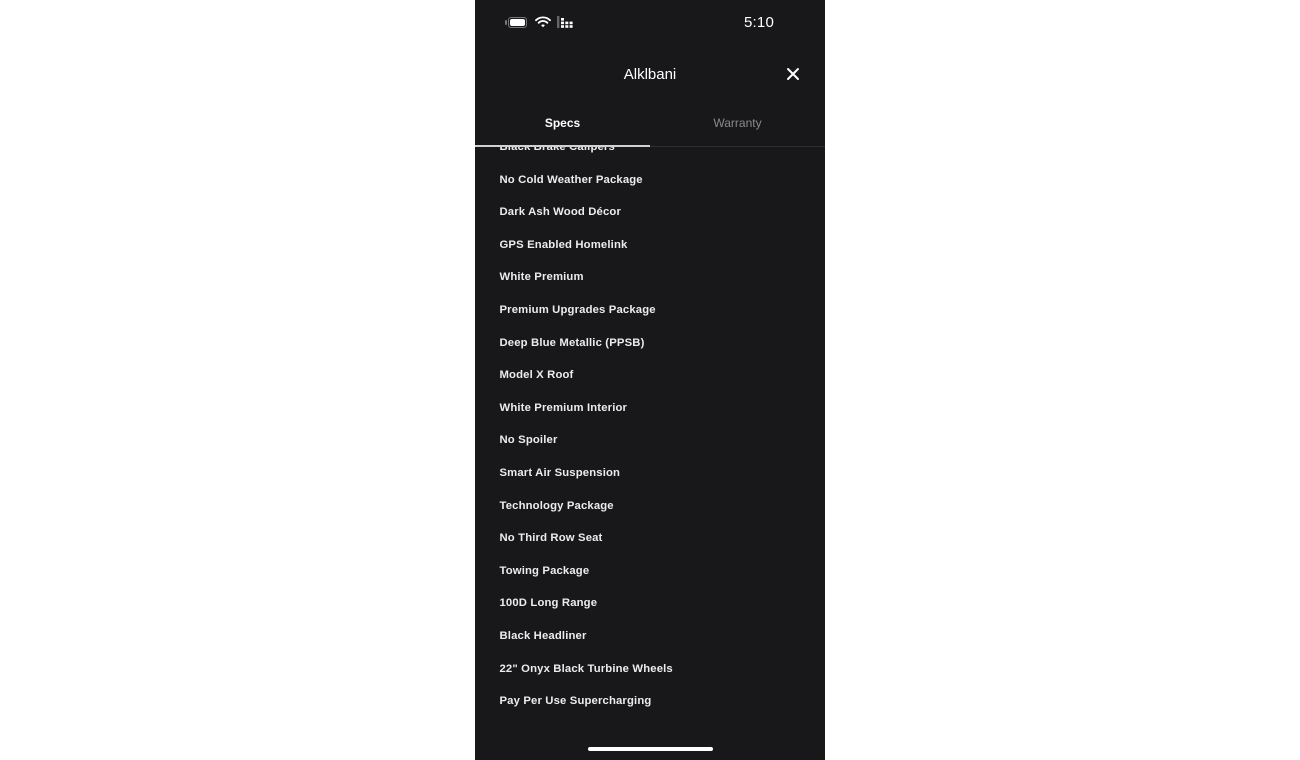 This screenshot has height=760, width=1300. What do you see at coordinates (650, 24) in the screenshot?
I see `status-bar: 5:10` at bounding box center [650, 24].